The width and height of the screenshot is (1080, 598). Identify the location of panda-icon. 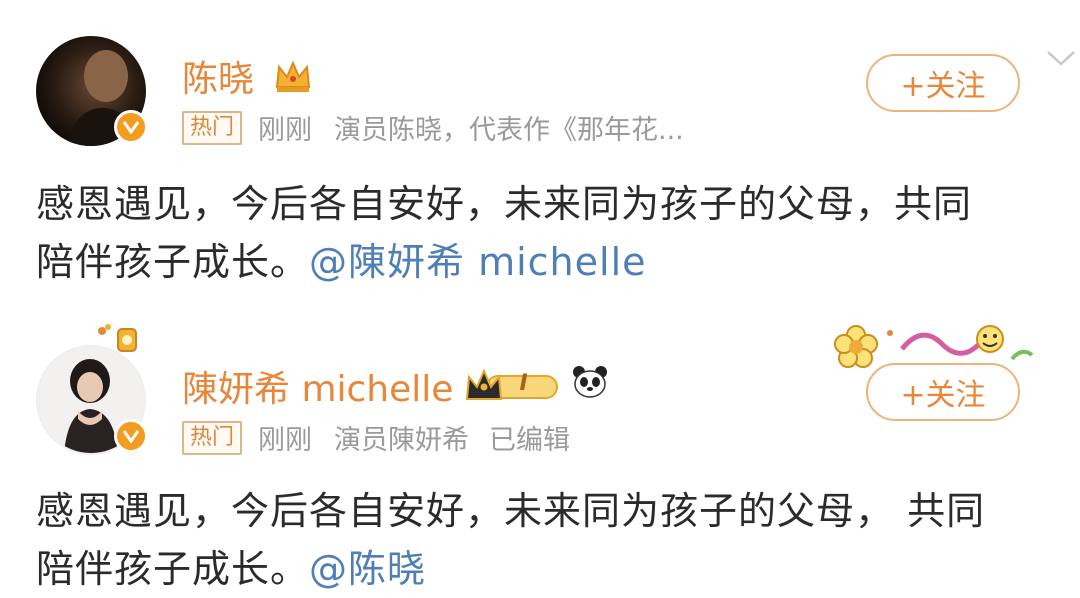
(590, 386).